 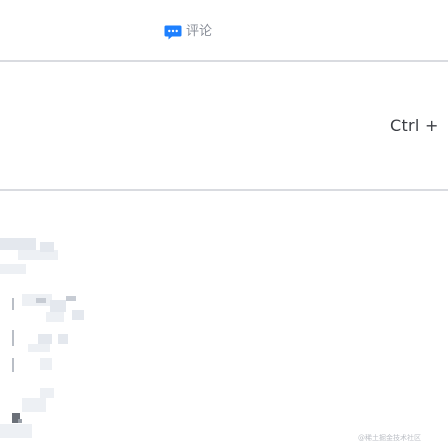 What do you see at coordinates (224, 61) in the screenshot?
I see `top-divider` at bounding box center [224, 61].